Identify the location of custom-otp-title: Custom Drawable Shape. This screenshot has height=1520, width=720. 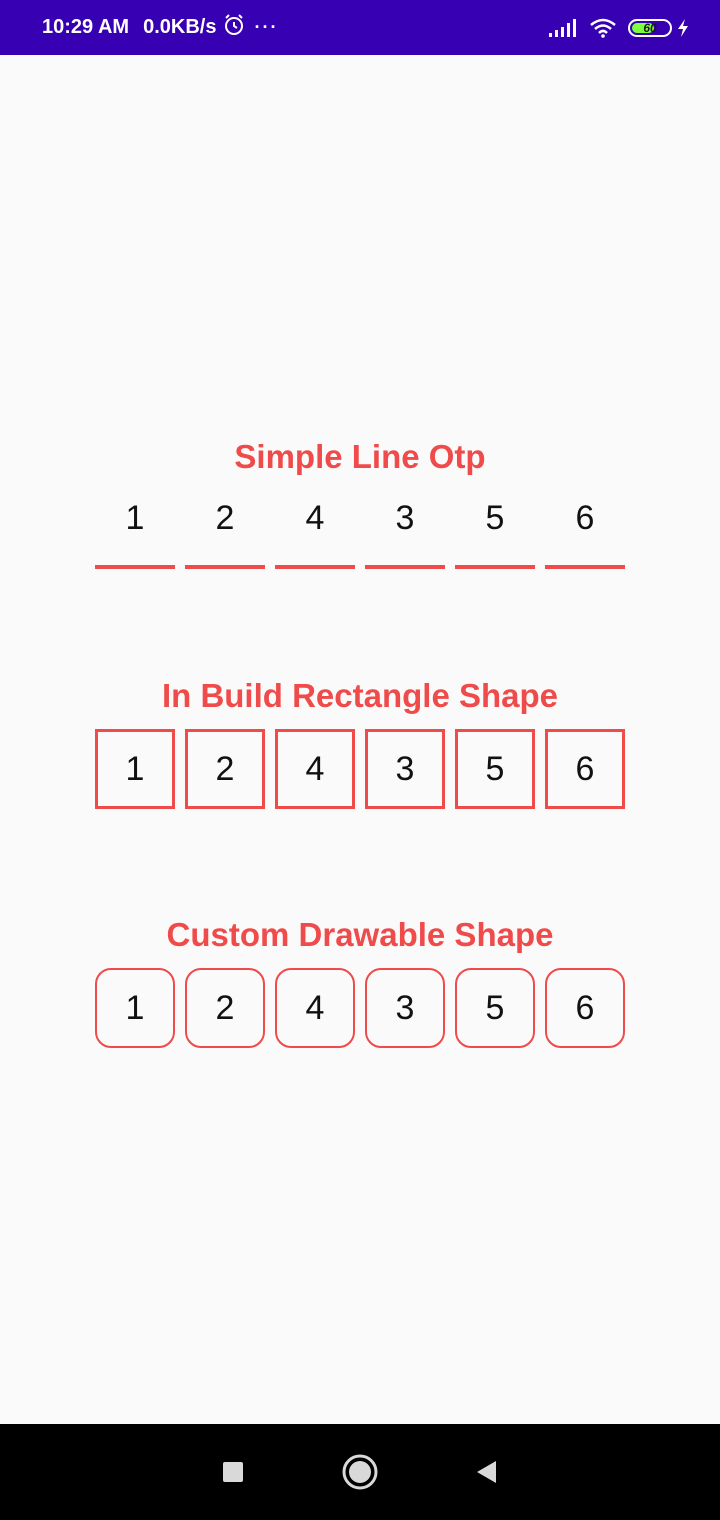
(360, 934).